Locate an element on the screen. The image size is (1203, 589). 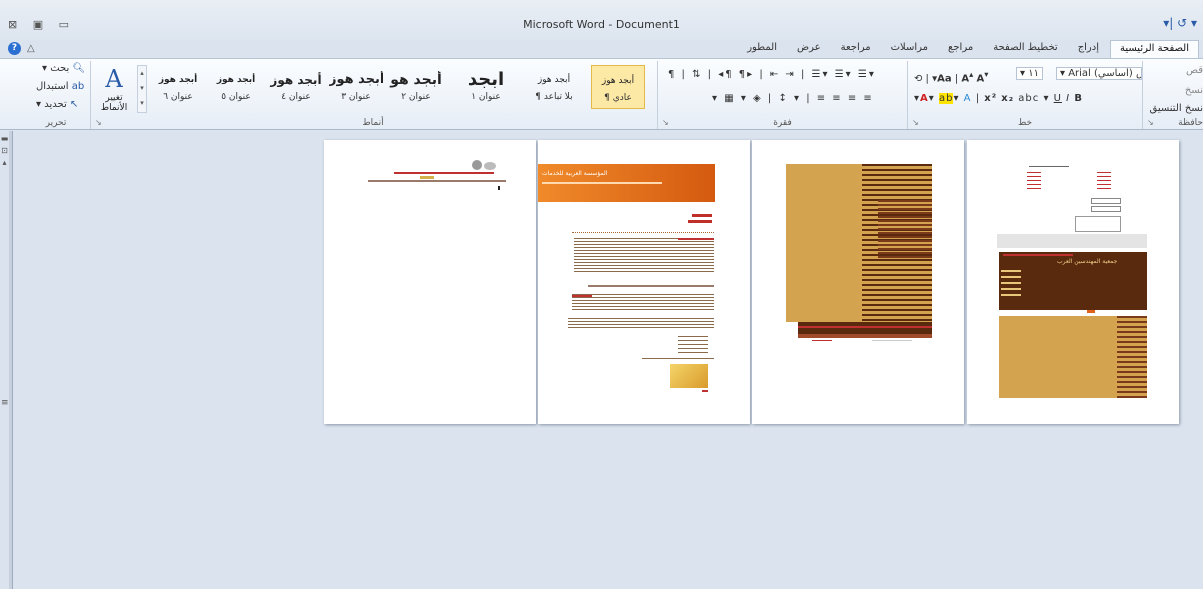
style-no-spacing: أبجد هوز ¶ بلا تباعد is located at coordinates (554, 87).